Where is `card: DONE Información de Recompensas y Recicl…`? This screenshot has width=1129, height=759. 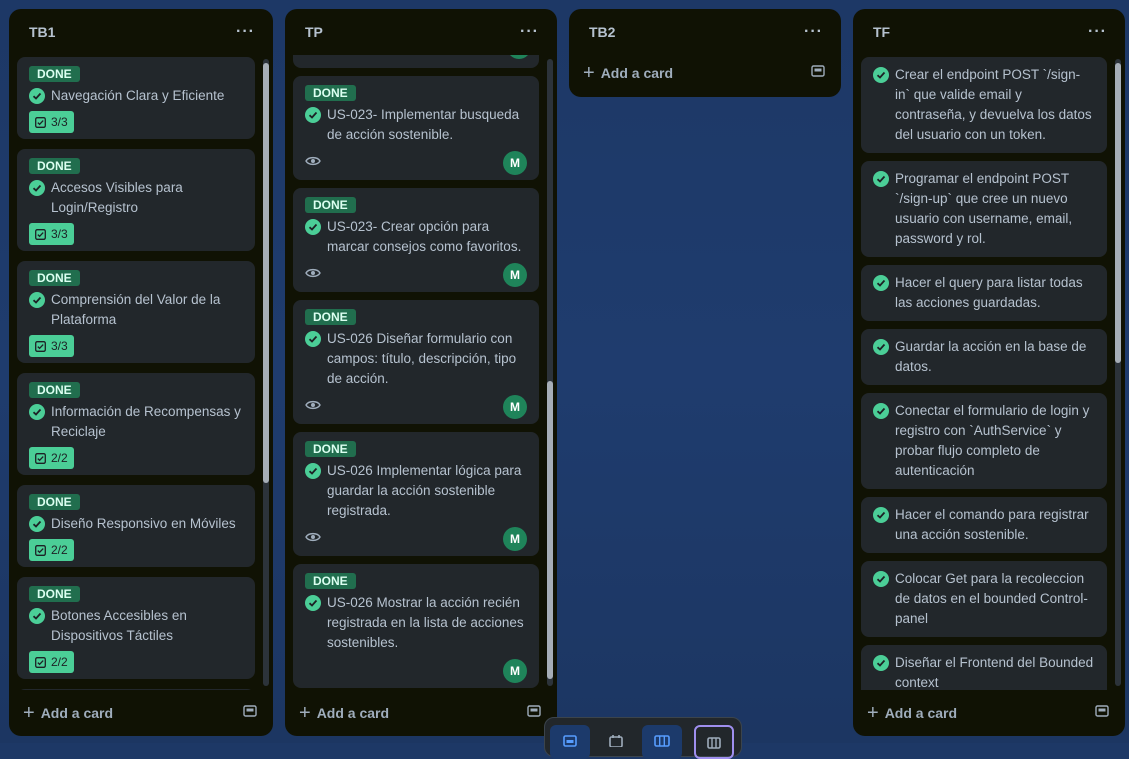 card: DONE Información de Recompensas y Recicl… is located at coordinates (136, 424).